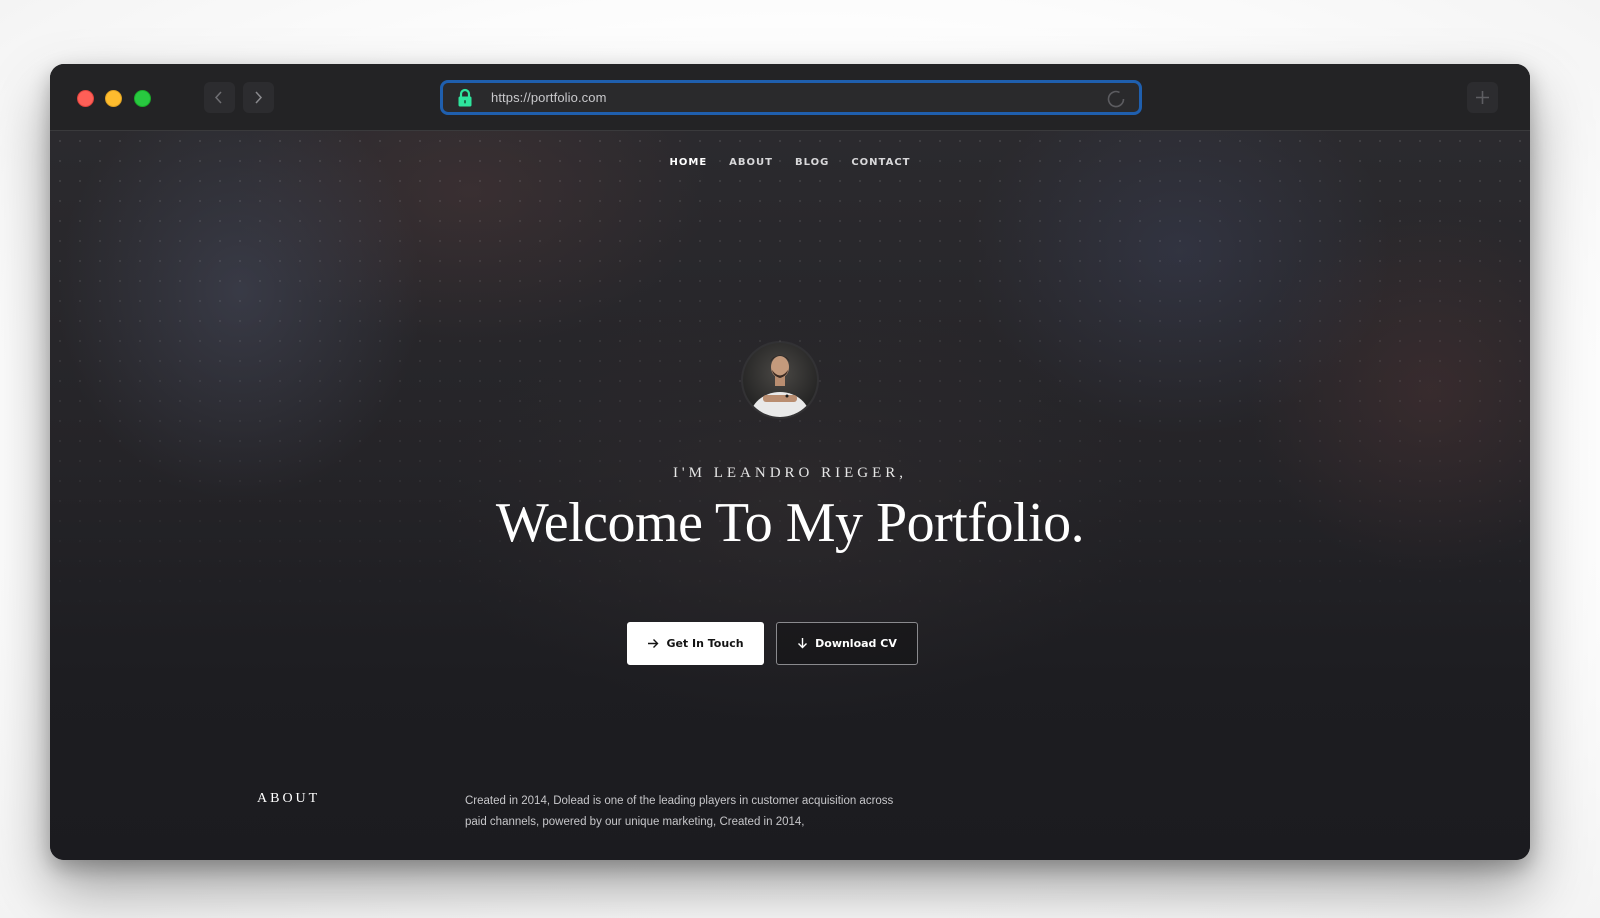 The height and width of the screenshot is (918, 1600). I want to click on back-button, so click(219, 97).